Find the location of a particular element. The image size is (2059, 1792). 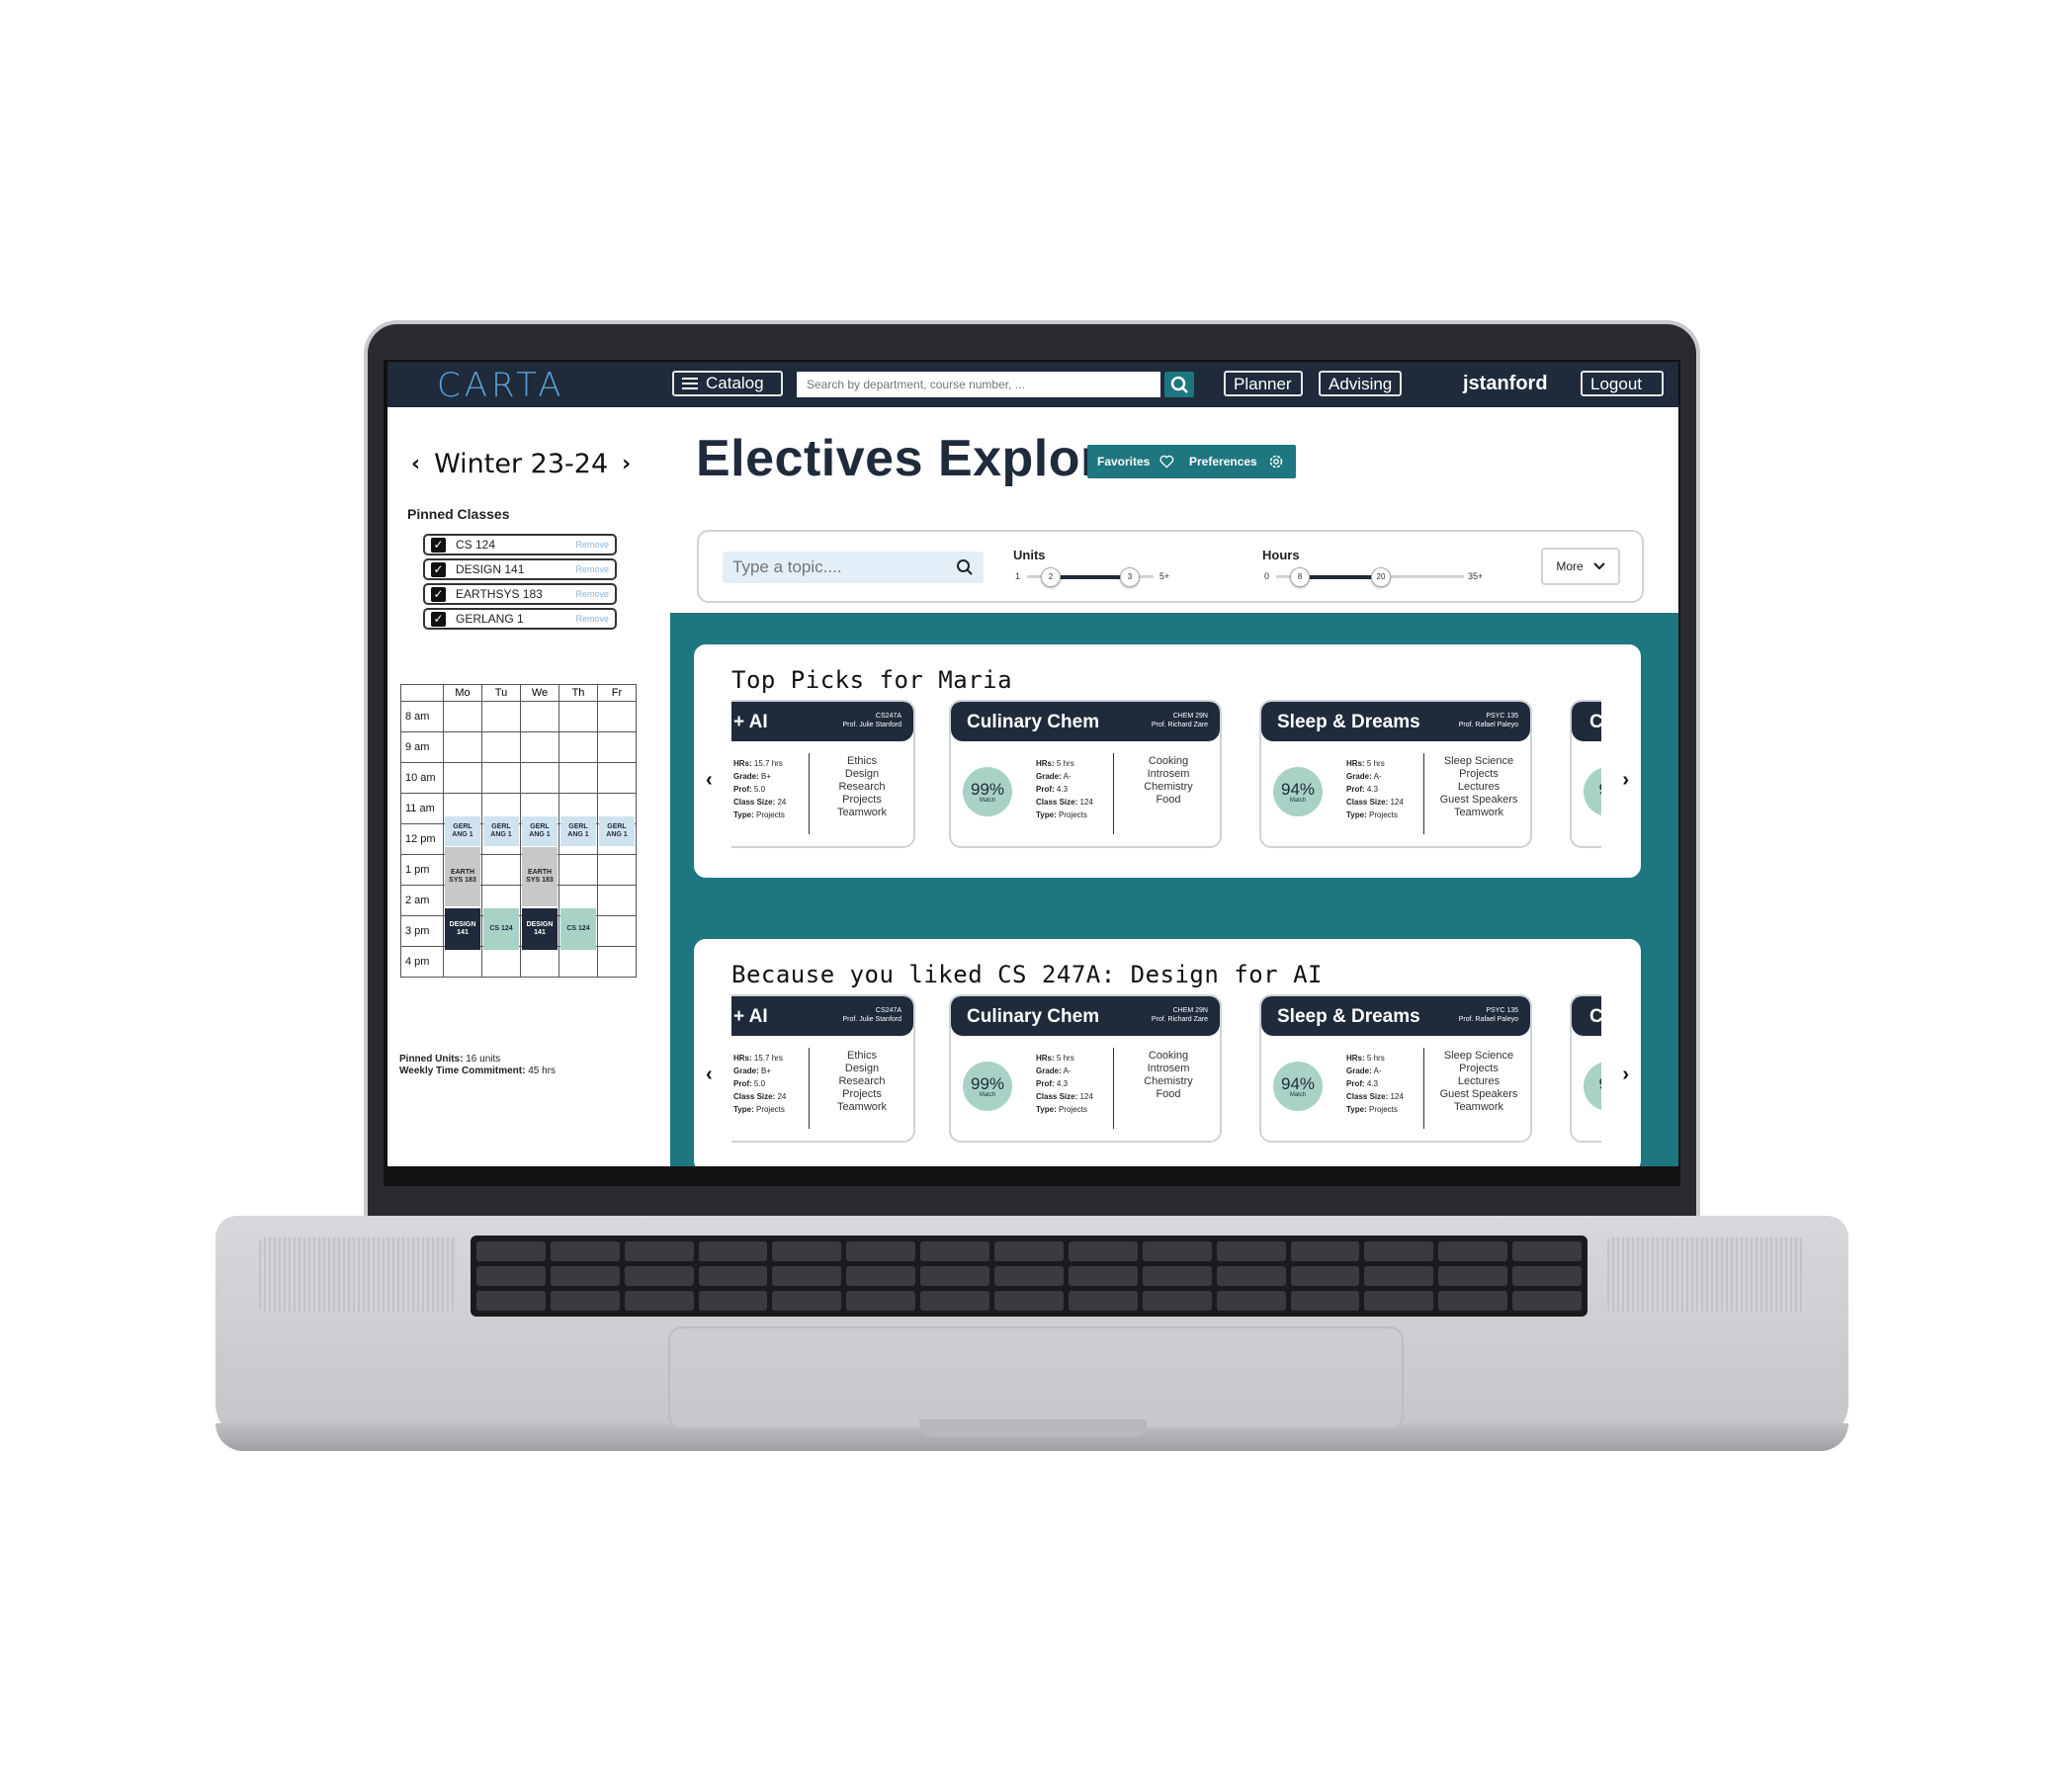

course-professor: Prof. Rafael Paleyo is located at coordinates (1488, 1019).